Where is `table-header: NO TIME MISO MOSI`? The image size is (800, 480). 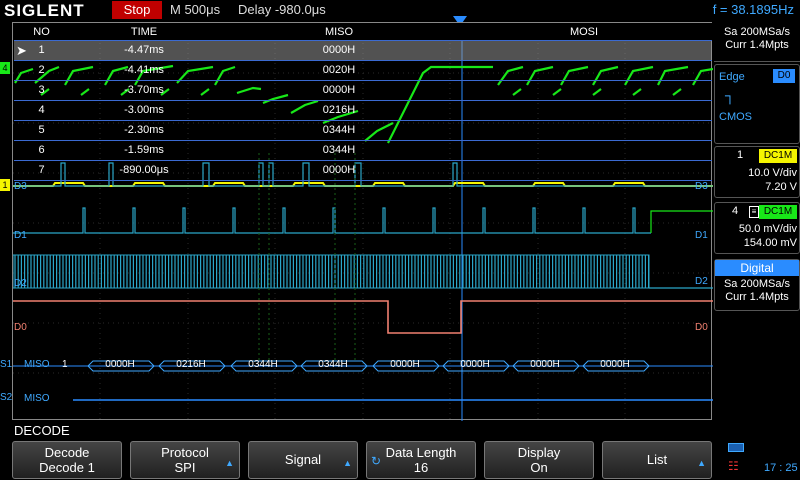
table-header: NO TIME MISO MOSI is located at coordinates (363, 32).